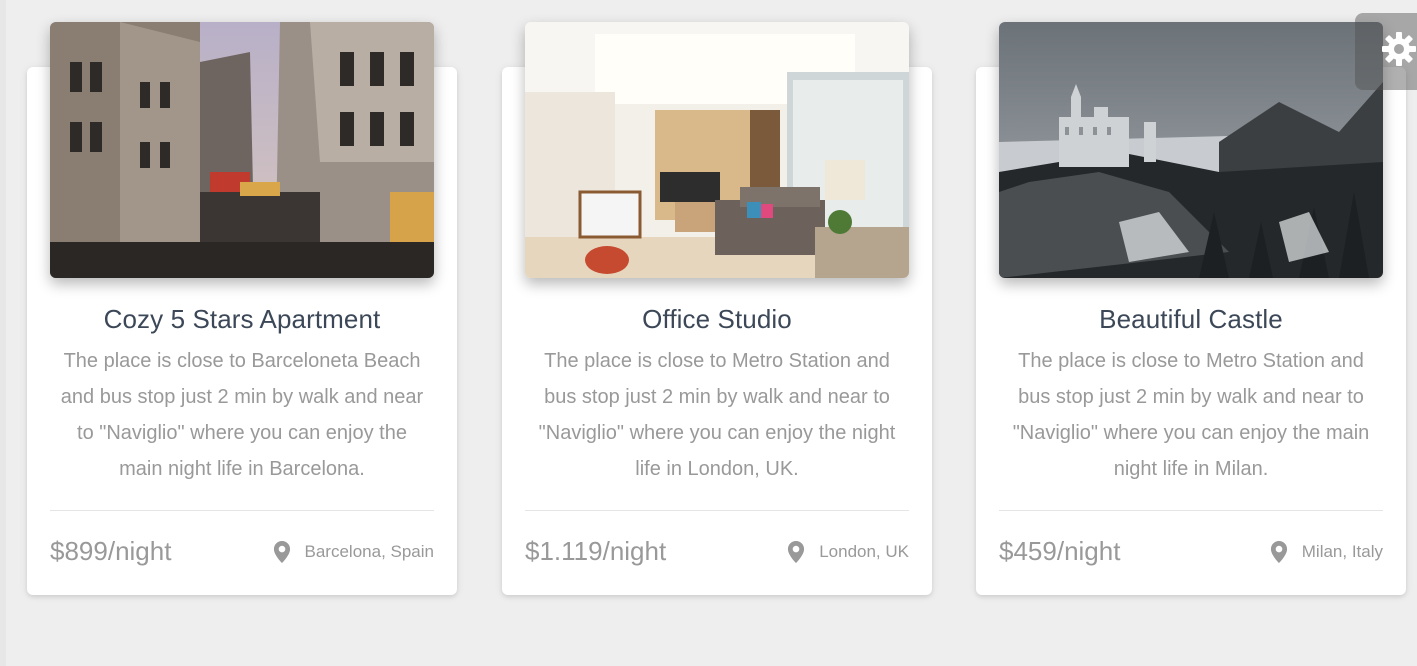 This screenshot has width=1417, height=666. I want to click on listing-photo-living-room, so click(717, 150).